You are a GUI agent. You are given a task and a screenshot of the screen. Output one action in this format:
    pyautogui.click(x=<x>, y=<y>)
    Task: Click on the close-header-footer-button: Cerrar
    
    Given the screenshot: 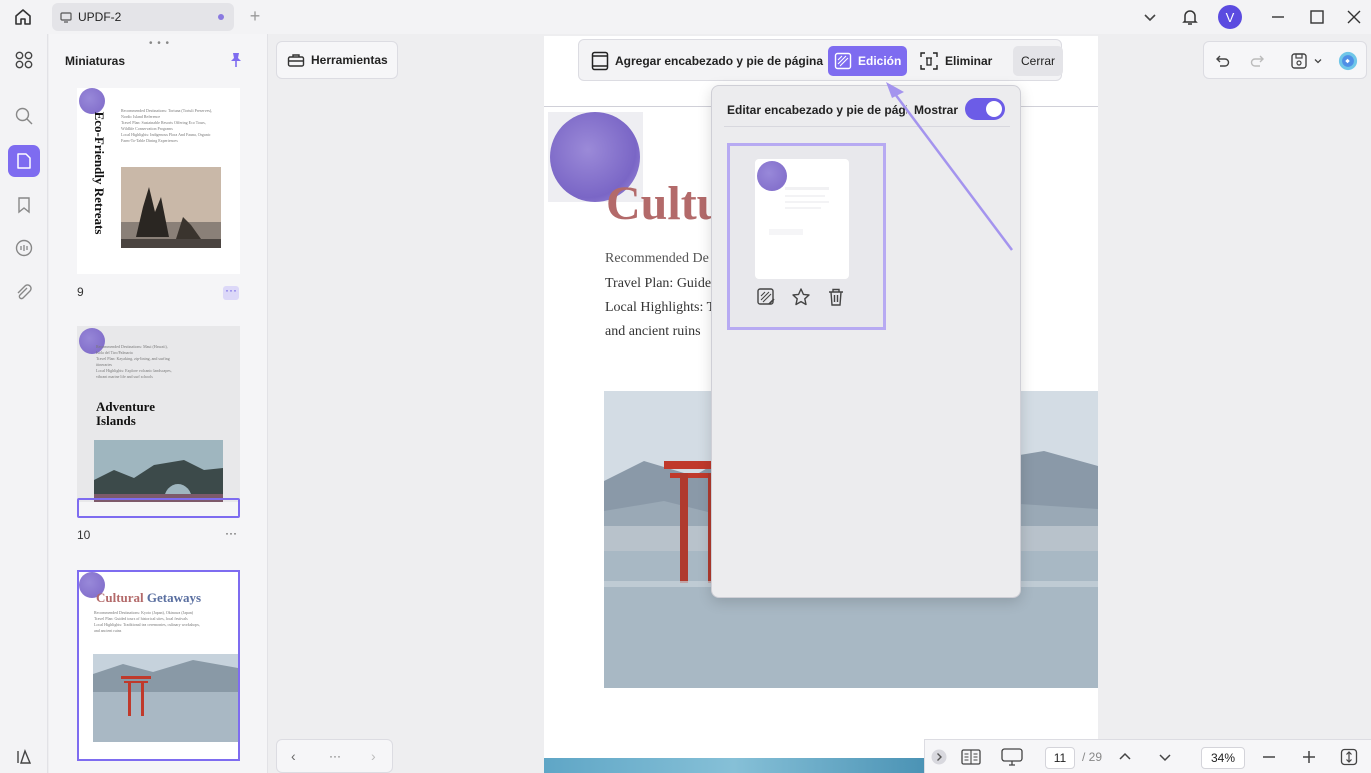 What is the action you would take?
    pyautogui.click(x=1038, y=61)
    